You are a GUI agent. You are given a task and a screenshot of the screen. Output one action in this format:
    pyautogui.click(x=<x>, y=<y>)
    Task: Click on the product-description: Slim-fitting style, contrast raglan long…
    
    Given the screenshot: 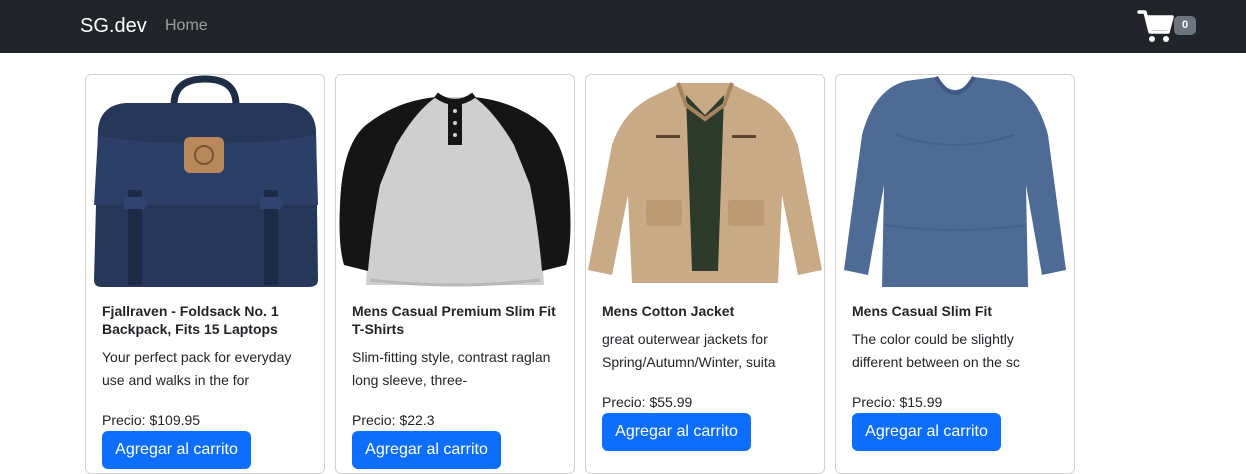 What is the action you would take?
    pyautogui.click(x=451, y=368)
    